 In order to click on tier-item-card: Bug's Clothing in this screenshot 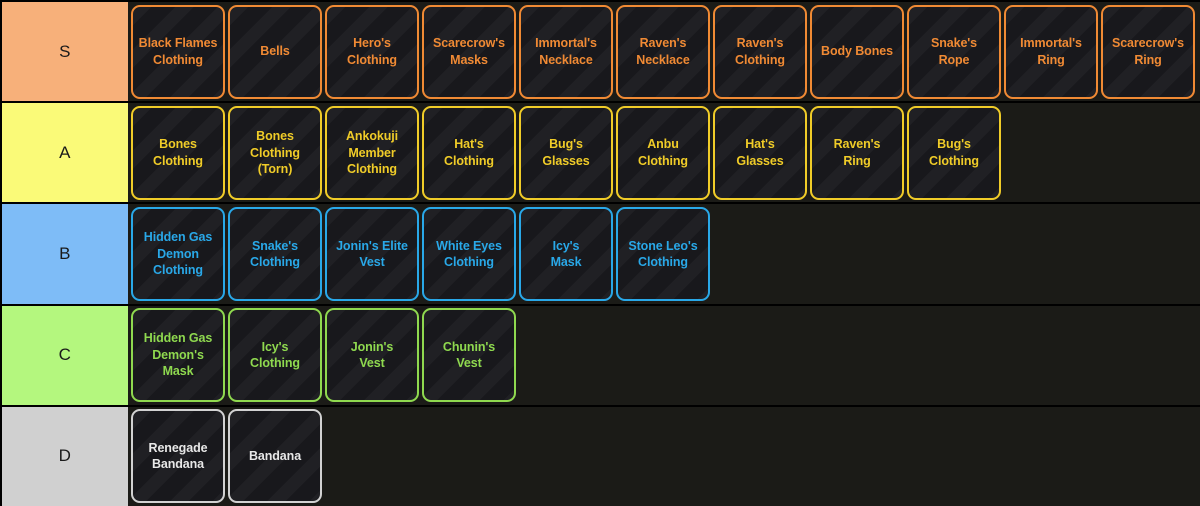, I will do `click(954, 152)`.